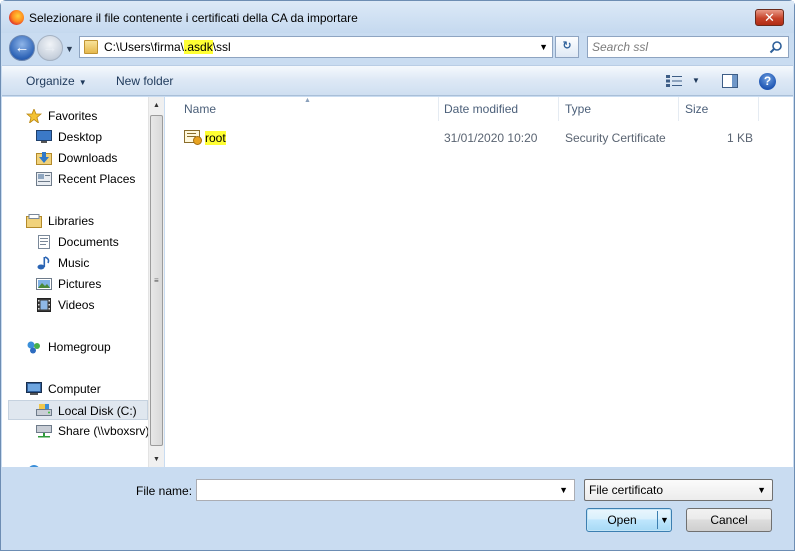 The width and height of the screenshot is (795, 551). I want to click on sidebar-item-favorites: Favorites, so click(86, 117).